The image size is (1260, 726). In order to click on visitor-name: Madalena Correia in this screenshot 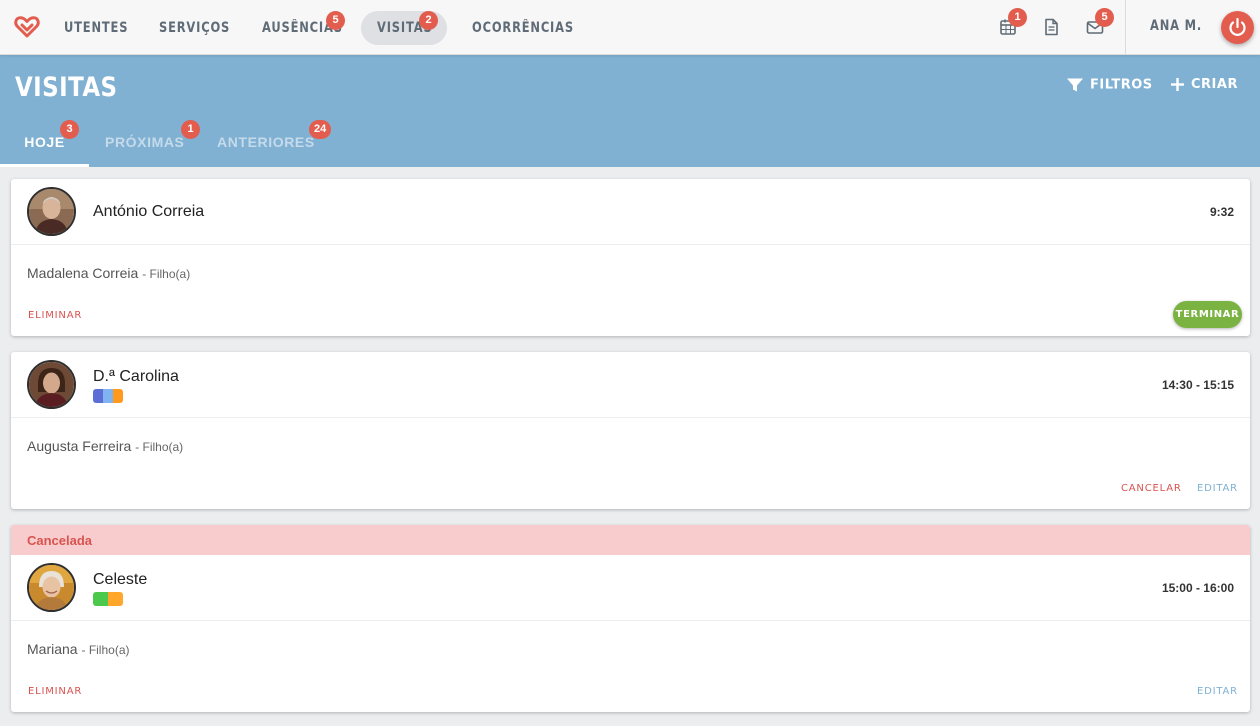, I will do `click(83, 273)`.